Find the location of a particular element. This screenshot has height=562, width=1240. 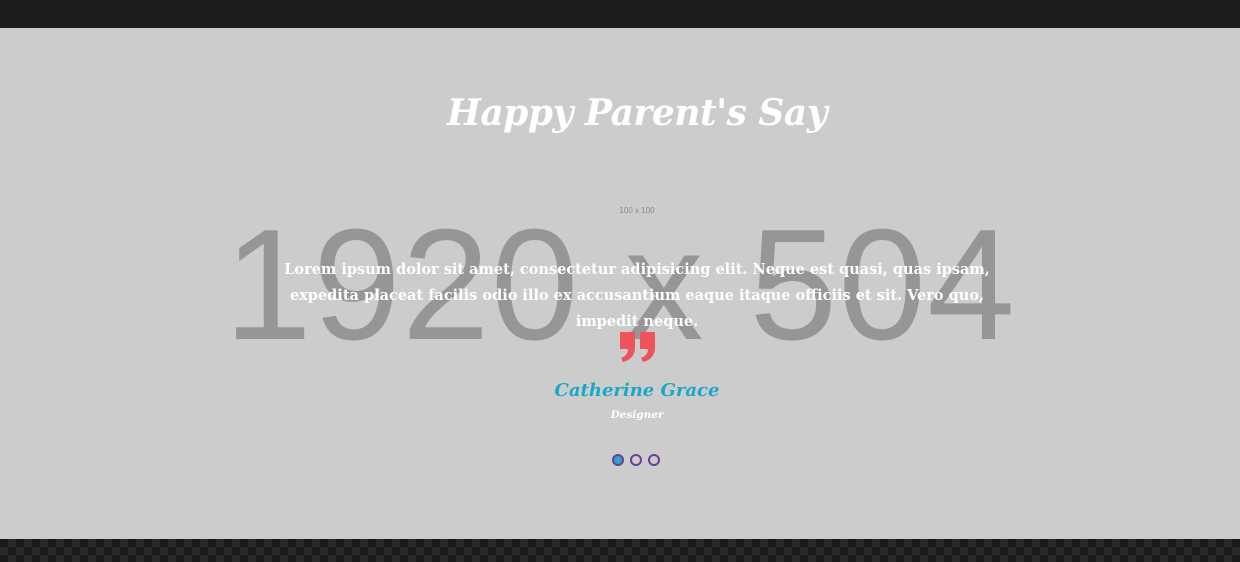

slider-pagination is located at coordinates (636, 461).